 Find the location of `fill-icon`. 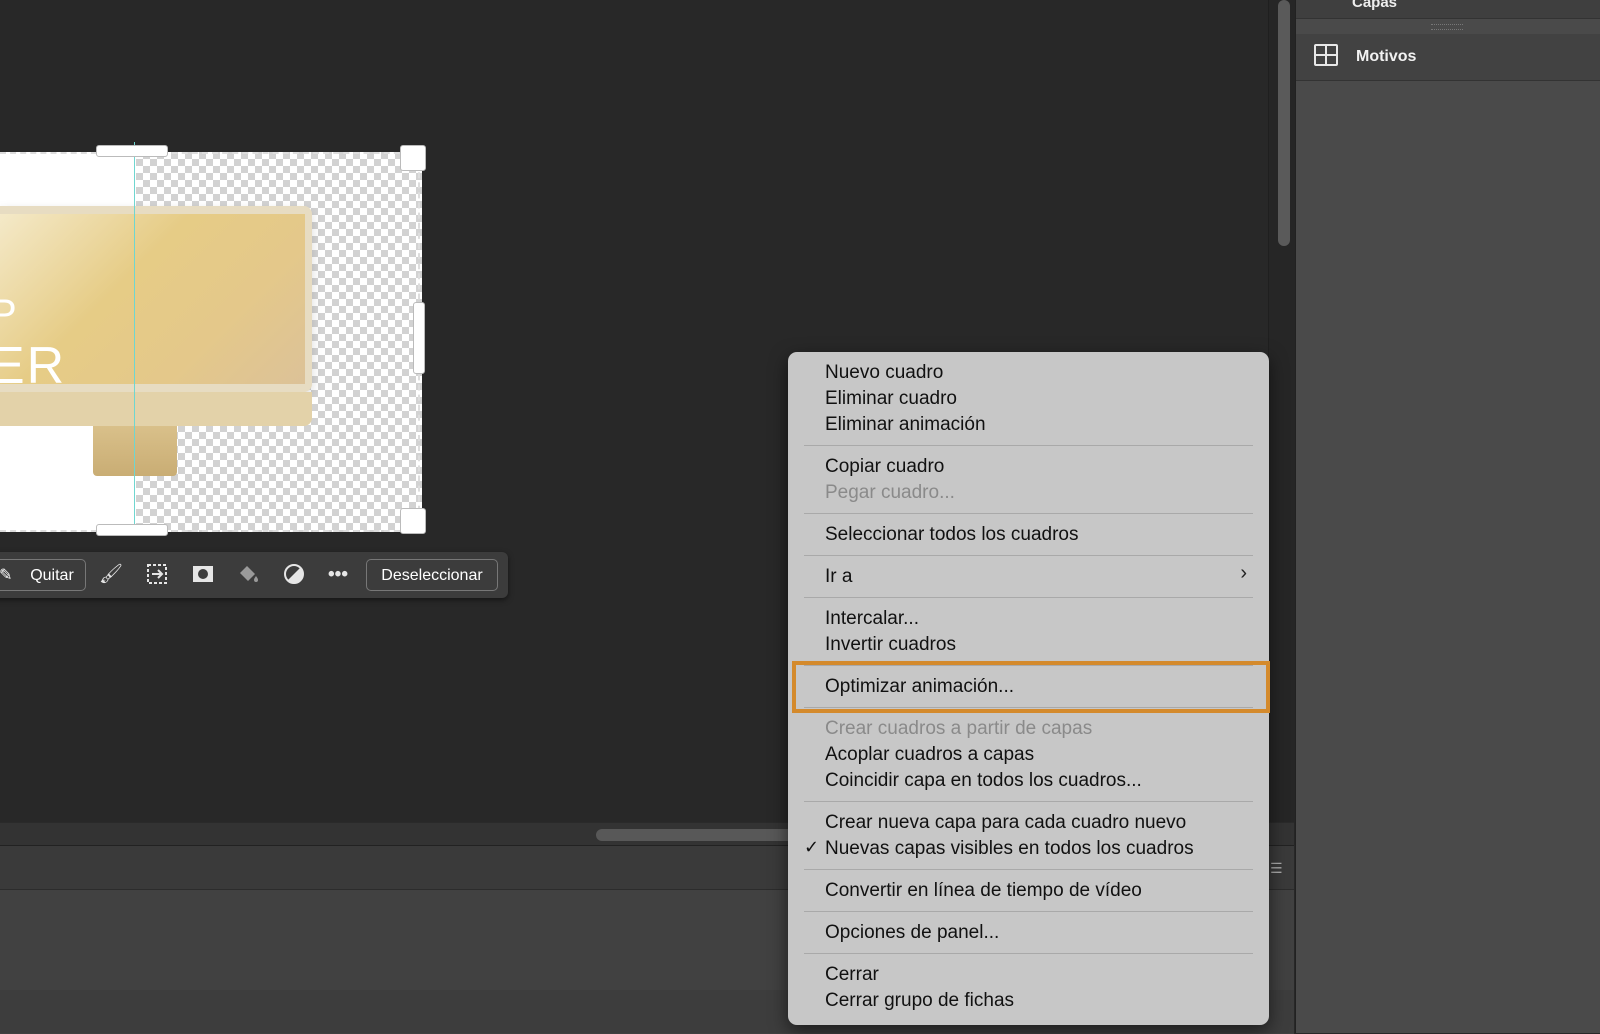

fill-icon is located at coordinates (248, 575).